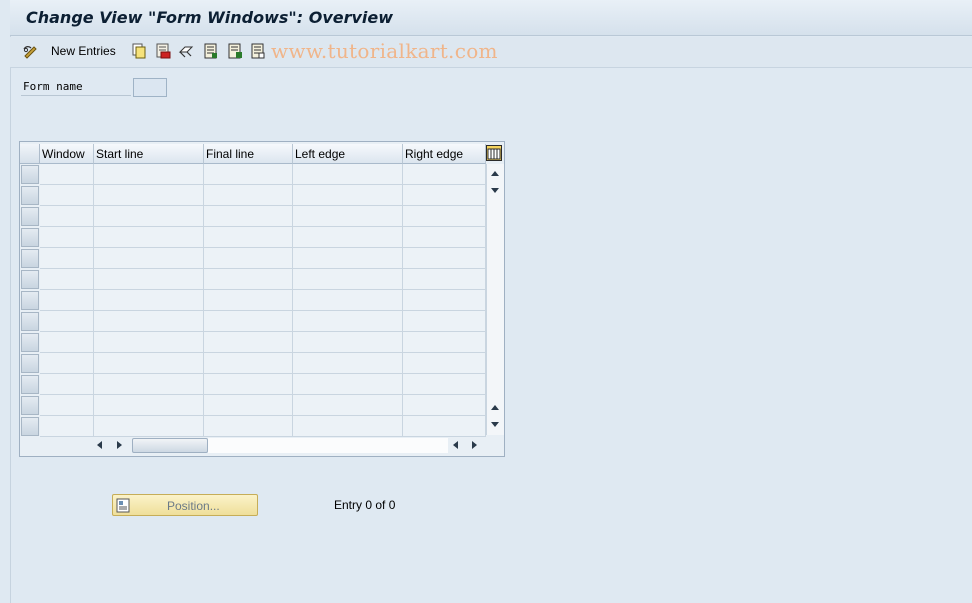  What do you see at coordinates (163, 51) in the screenshot?
I see `delete-icon` at bounding box center [163, 51].